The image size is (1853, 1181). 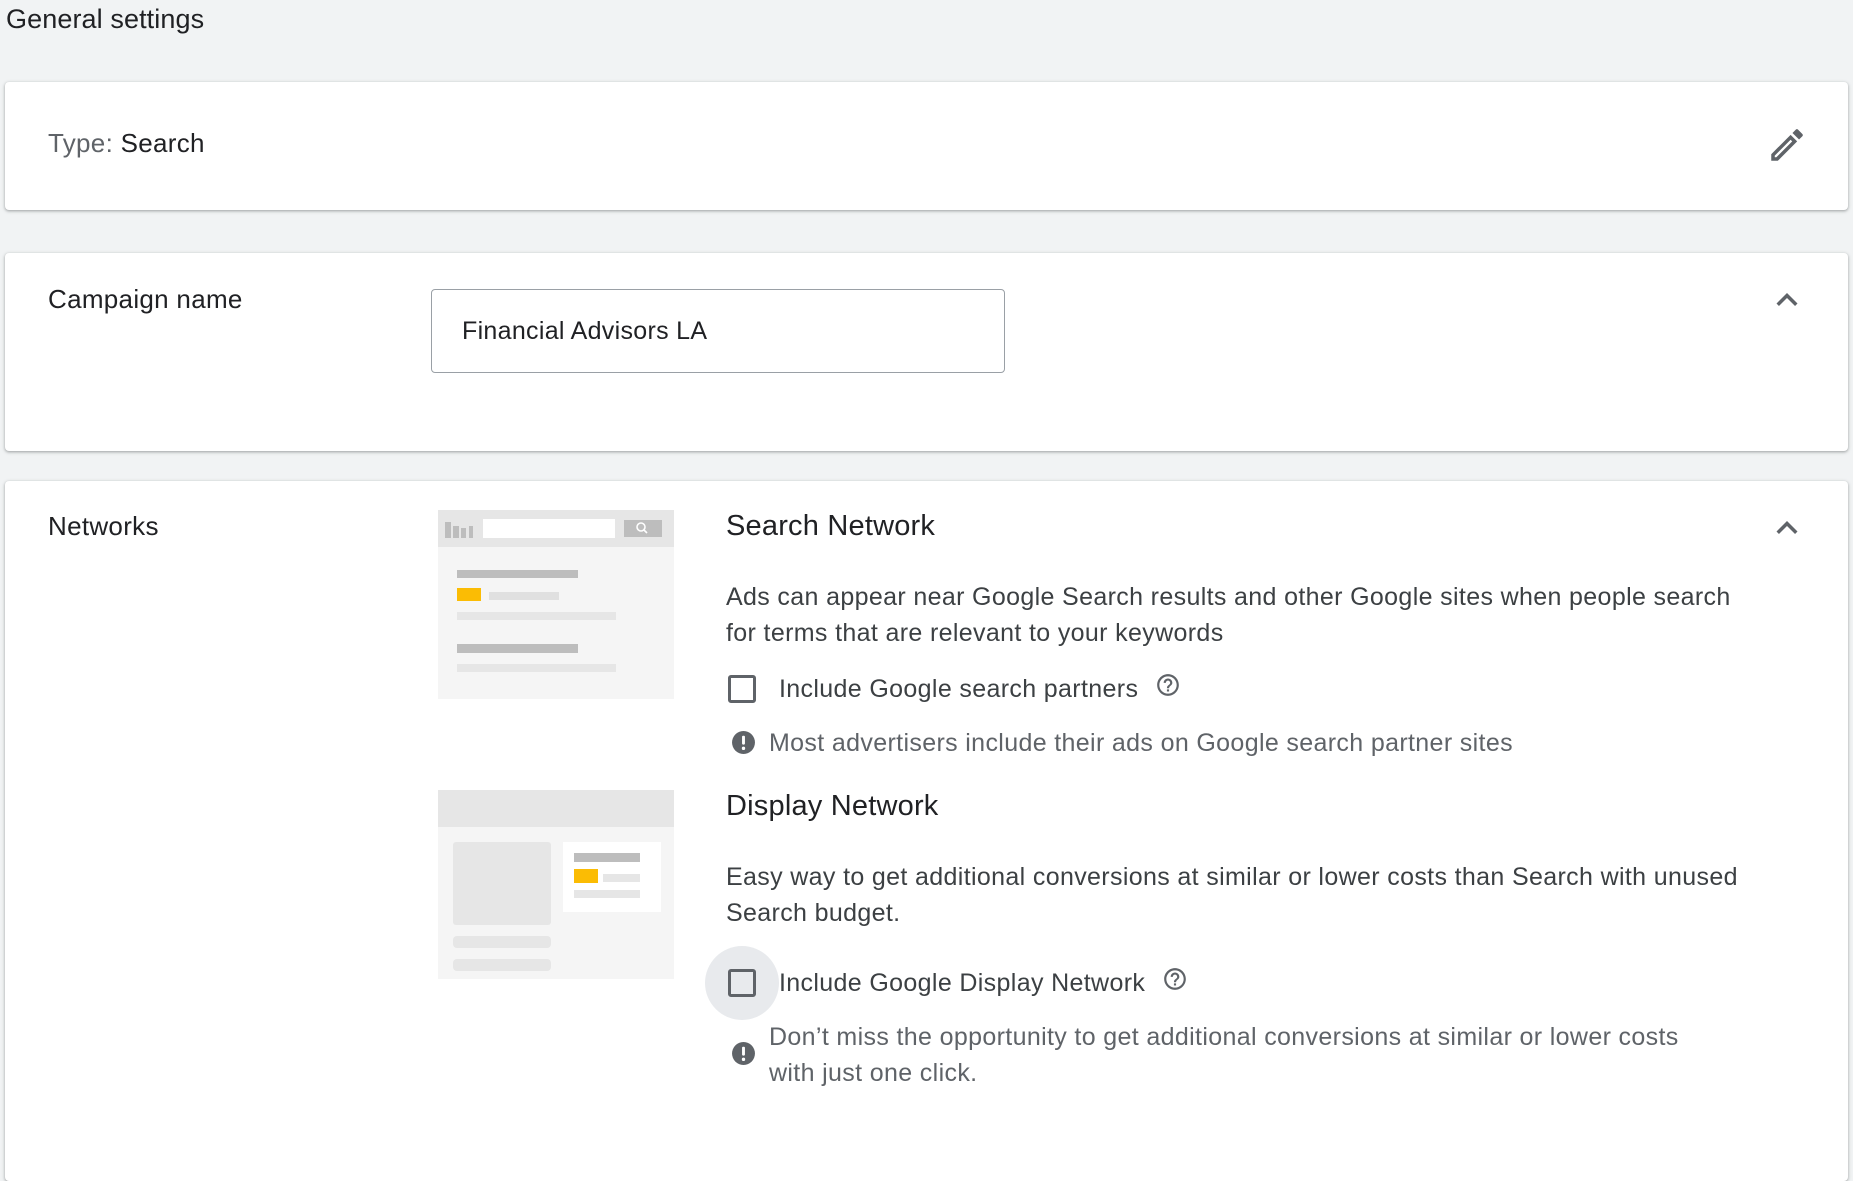 I want to click on networks-label: Networks, so click(x=103, y=526).